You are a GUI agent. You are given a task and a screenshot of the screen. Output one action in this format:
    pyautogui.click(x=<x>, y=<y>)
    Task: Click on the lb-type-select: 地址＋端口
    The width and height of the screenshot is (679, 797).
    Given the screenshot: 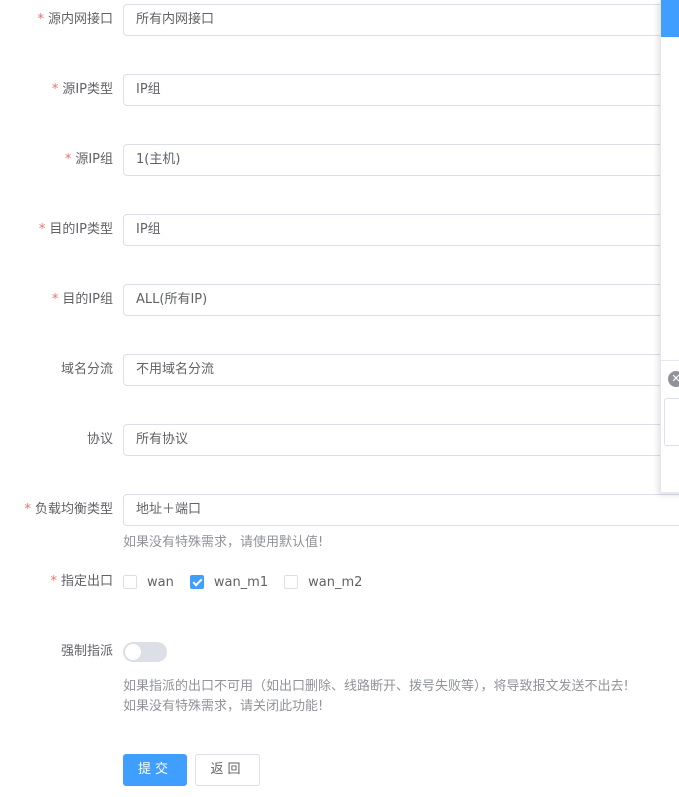 What is the action you would take?
    pyautogui.click(x=401, y=510)
    